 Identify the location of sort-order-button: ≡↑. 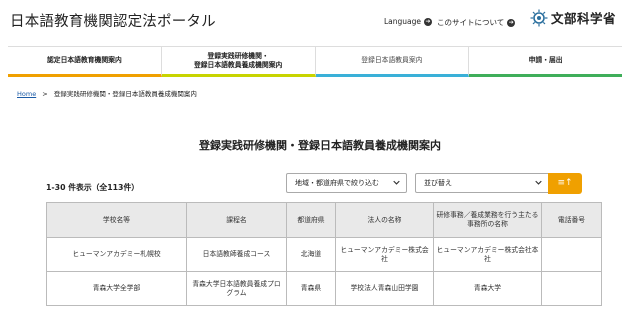
(565, 183).